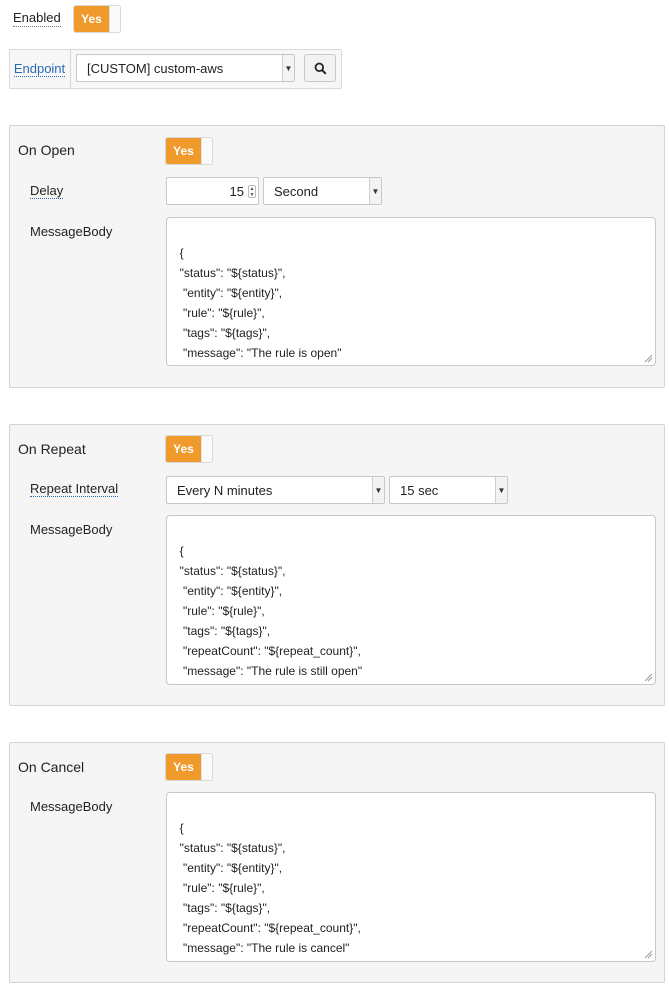 The width and height of the screenshot is (669, 986). I want to click on endpoint-select: [CUSTOM] custom-aws ▼, so click(185, 68).